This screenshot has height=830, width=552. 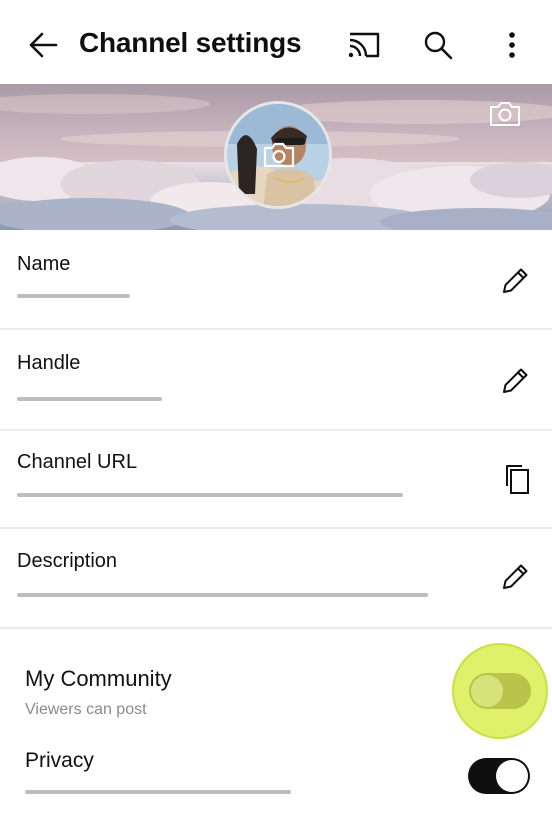 I want to click on banner-camera-icon, so click(x=505, y=114).